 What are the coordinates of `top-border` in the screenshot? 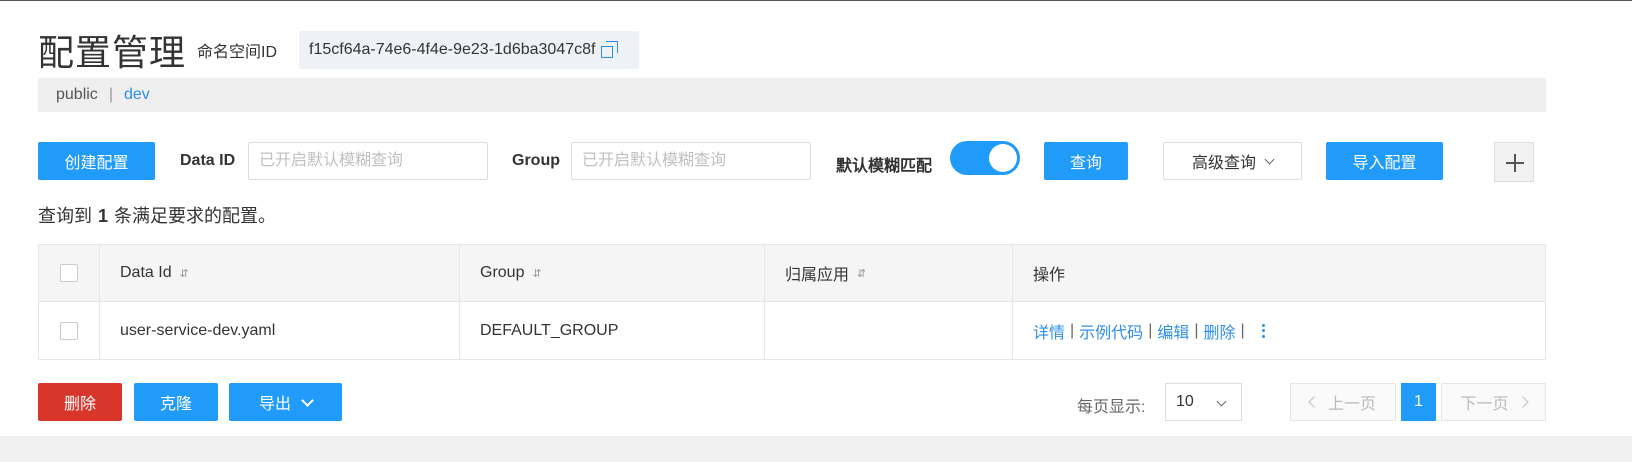 It's located at (816, 0).